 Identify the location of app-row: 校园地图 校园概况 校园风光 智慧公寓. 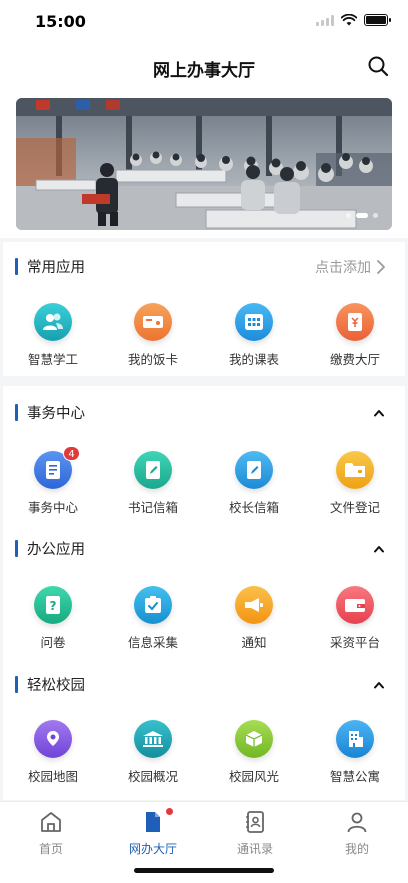
(204, 755).